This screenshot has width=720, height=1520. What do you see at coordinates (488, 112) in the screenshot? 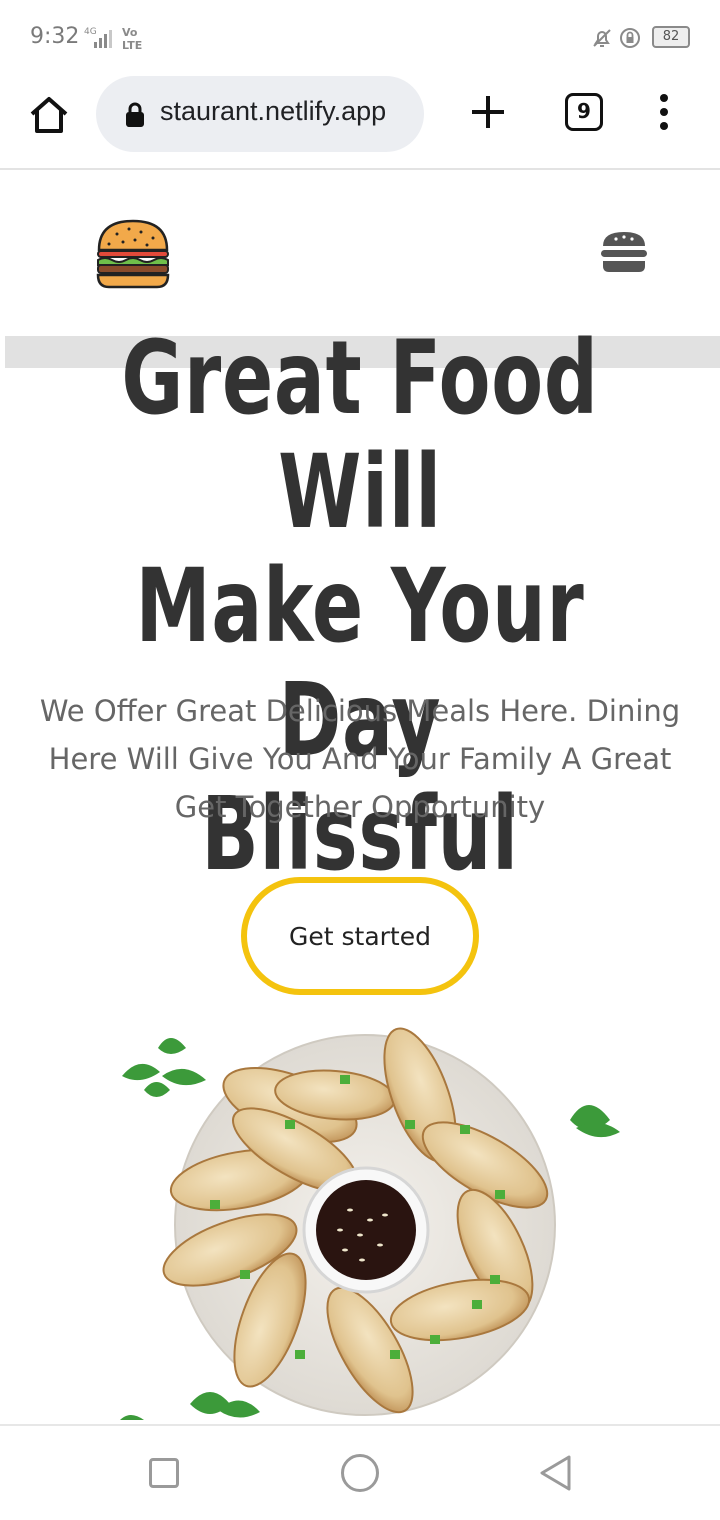
I see `plus-icon` at bounding box center [488, 112].